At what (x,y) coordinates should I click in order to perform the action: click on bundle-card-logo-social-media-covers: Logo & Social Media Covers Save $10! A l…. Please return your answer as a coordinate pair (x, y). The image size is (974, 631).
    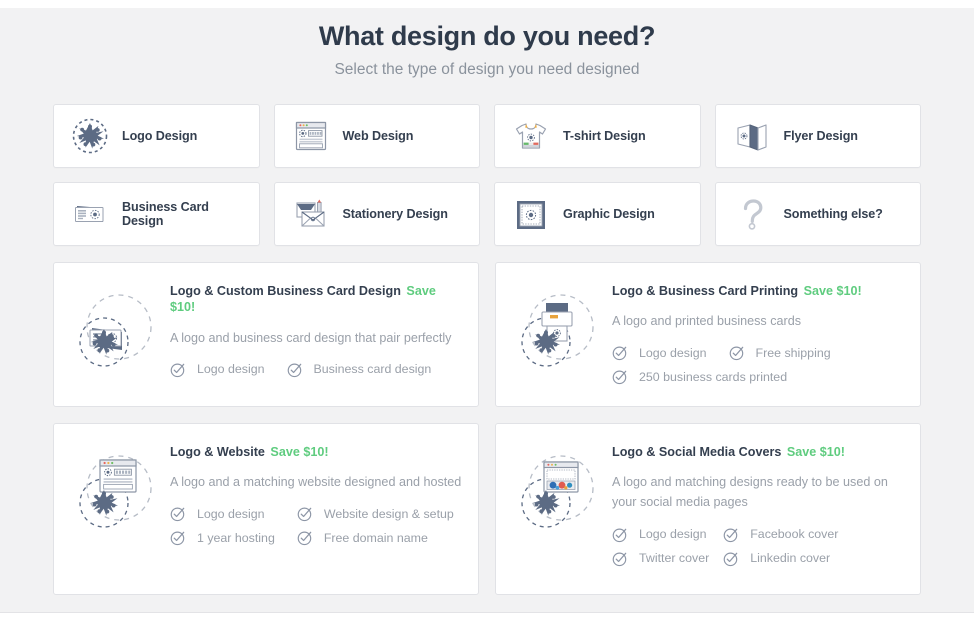
    Looking at the image, I should click on (708, 508).